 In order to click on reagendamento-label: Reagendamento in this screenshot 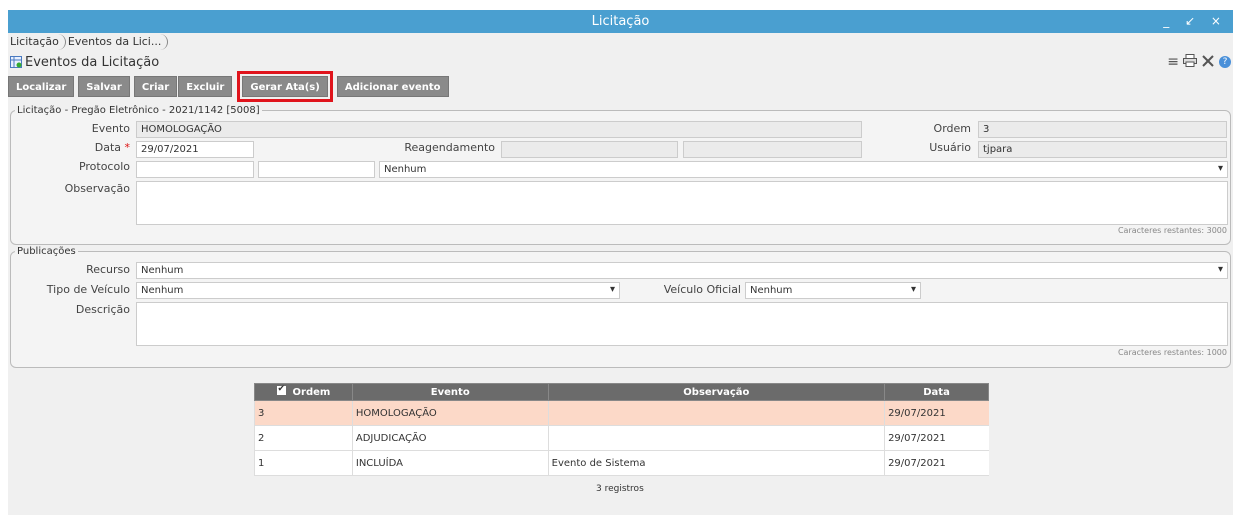, I will do `click(449, 147)`.